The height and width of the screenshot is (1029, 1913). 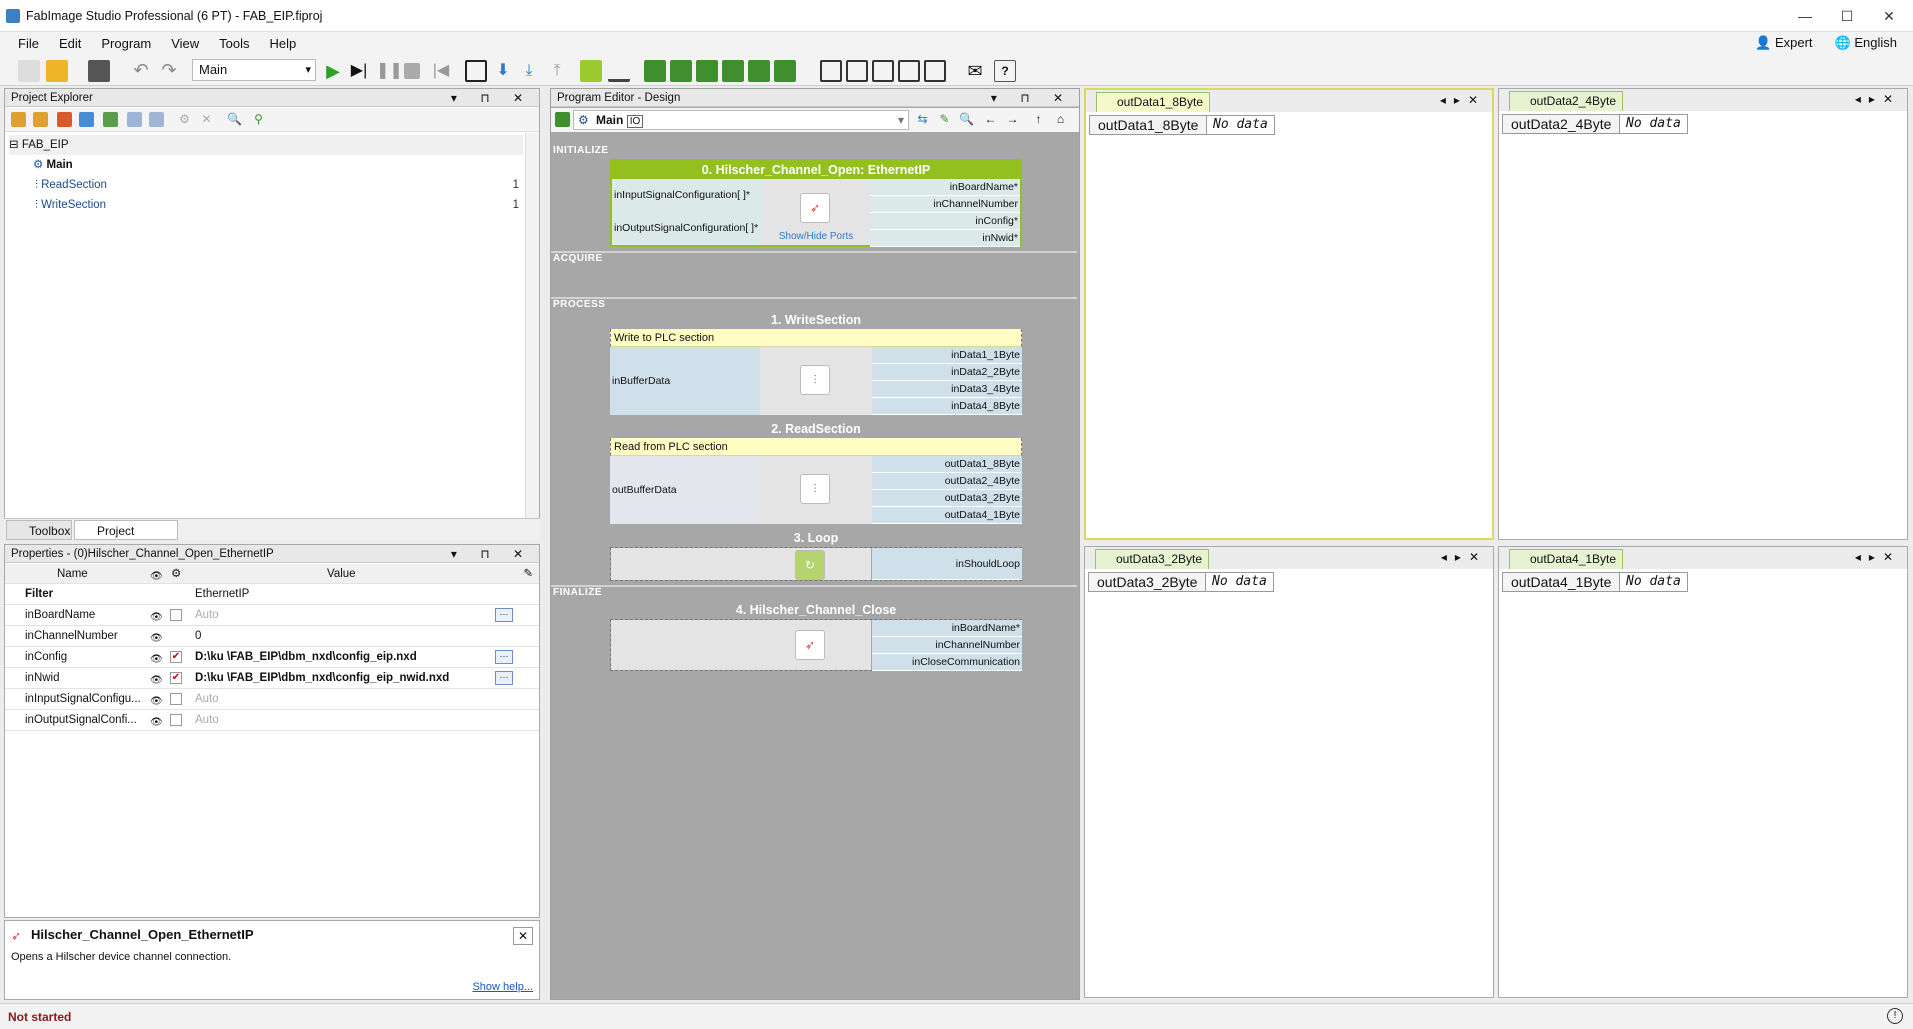 What do you see at coordinates (156, 119) in the screenshot?
I see `export-icon` at bounding box center [156, 119].